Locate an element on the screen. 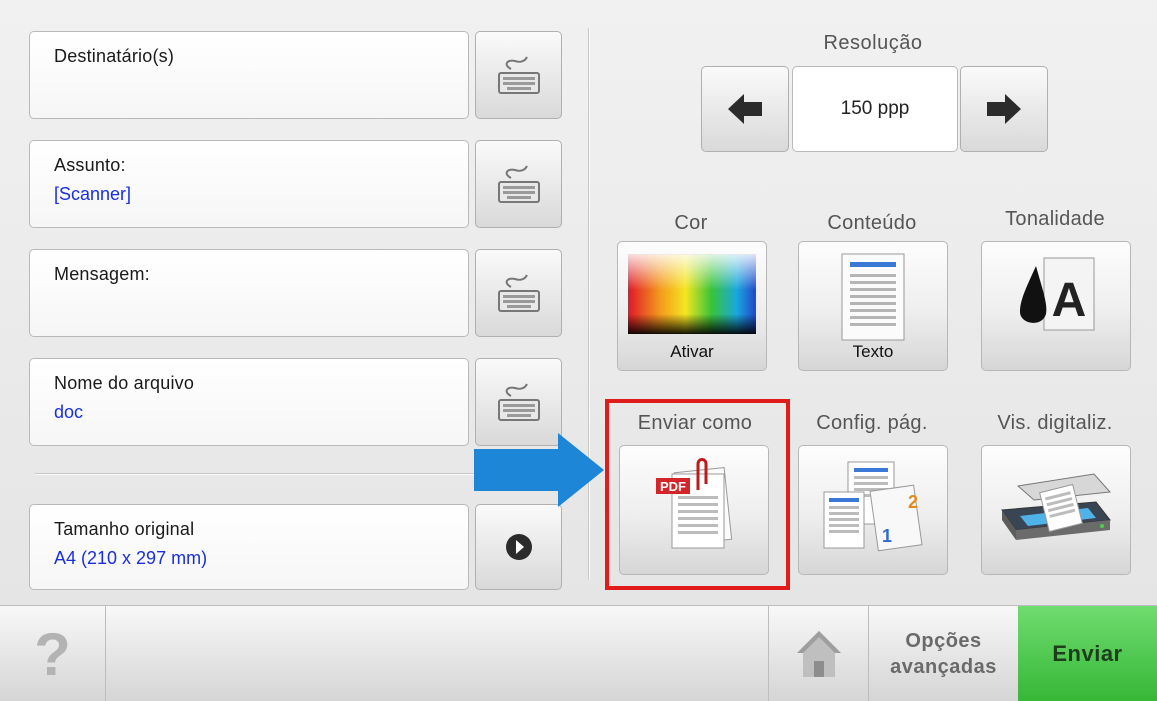  message-keyboard-button is located at coordinates (518, 293).